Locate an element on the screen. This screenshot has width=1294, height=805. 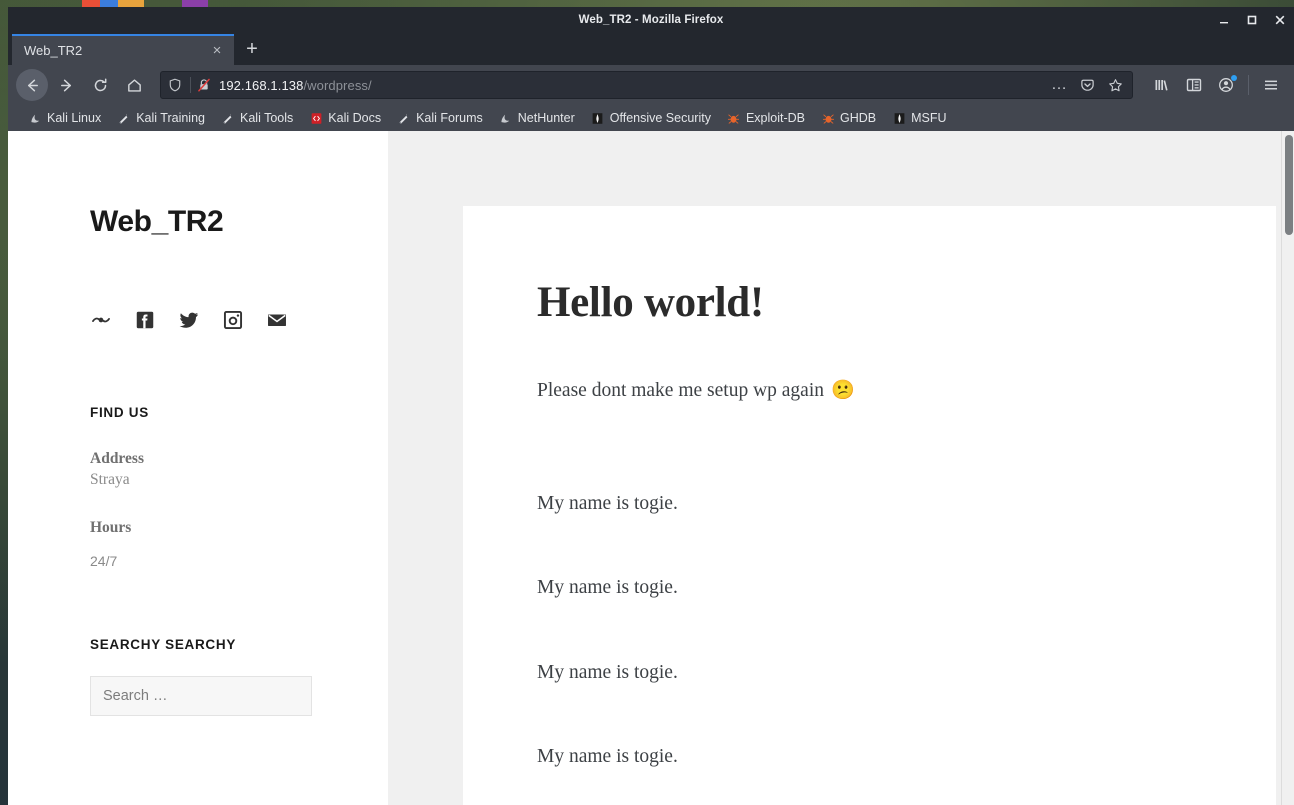
hours-value: 24/7 is located at coordinates (104, 561).